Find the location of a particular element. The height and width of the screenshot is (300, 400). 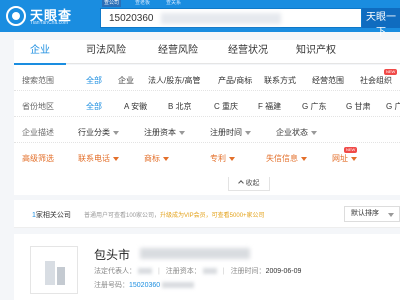

filter-label: 企业描述 is located at coordinates (38, 132).